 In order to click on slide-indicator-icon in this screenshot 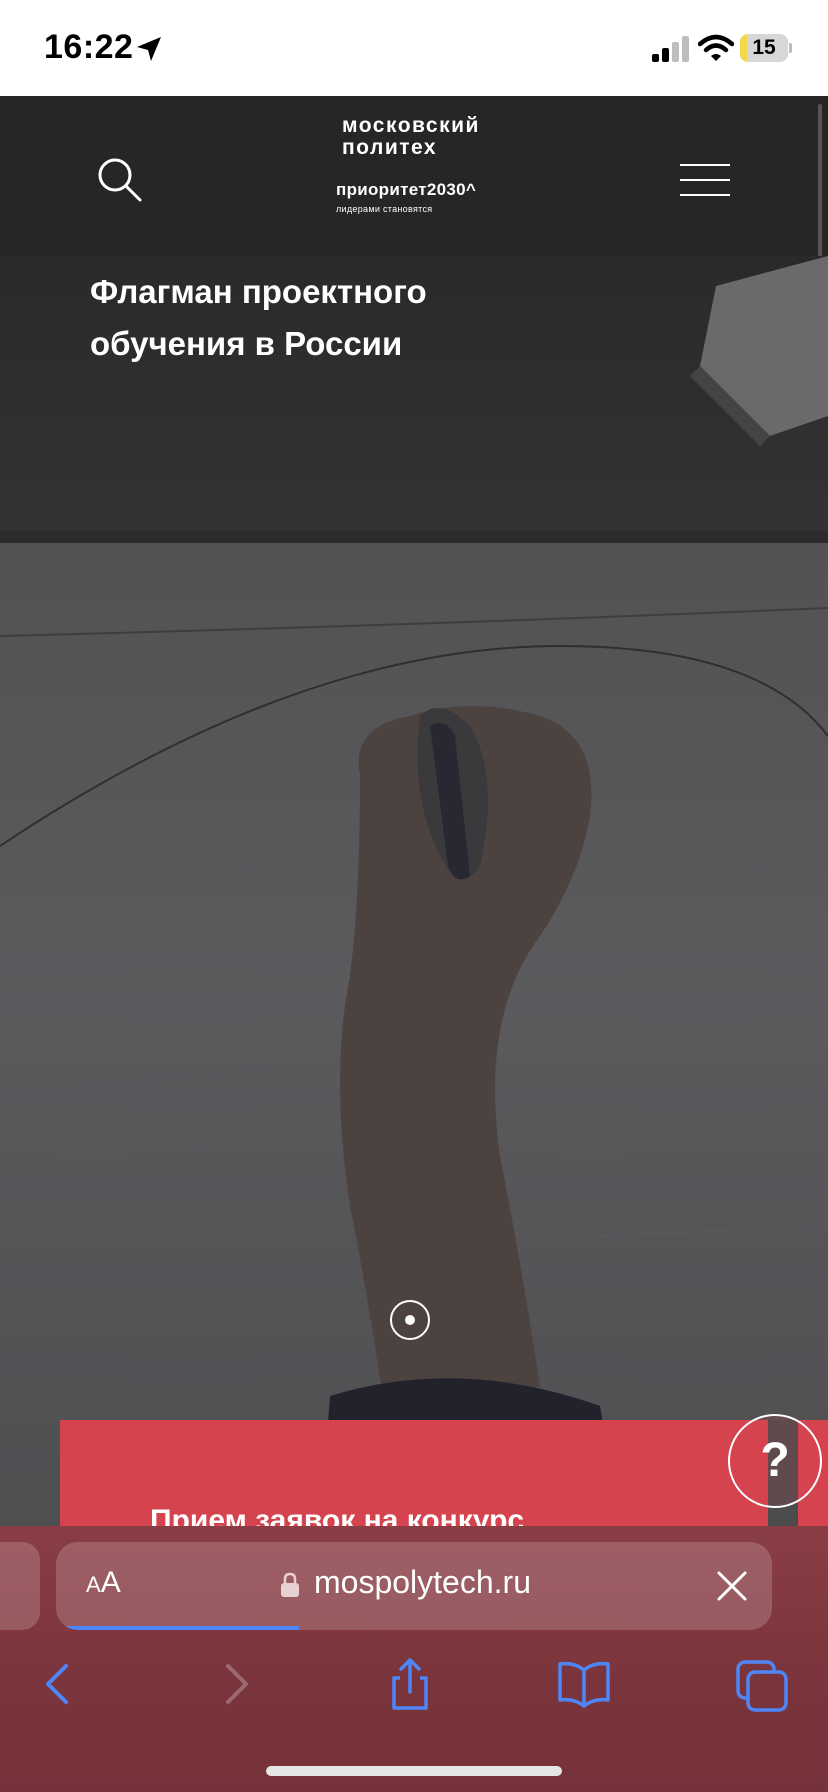, I will do `click(410, 1320)`.